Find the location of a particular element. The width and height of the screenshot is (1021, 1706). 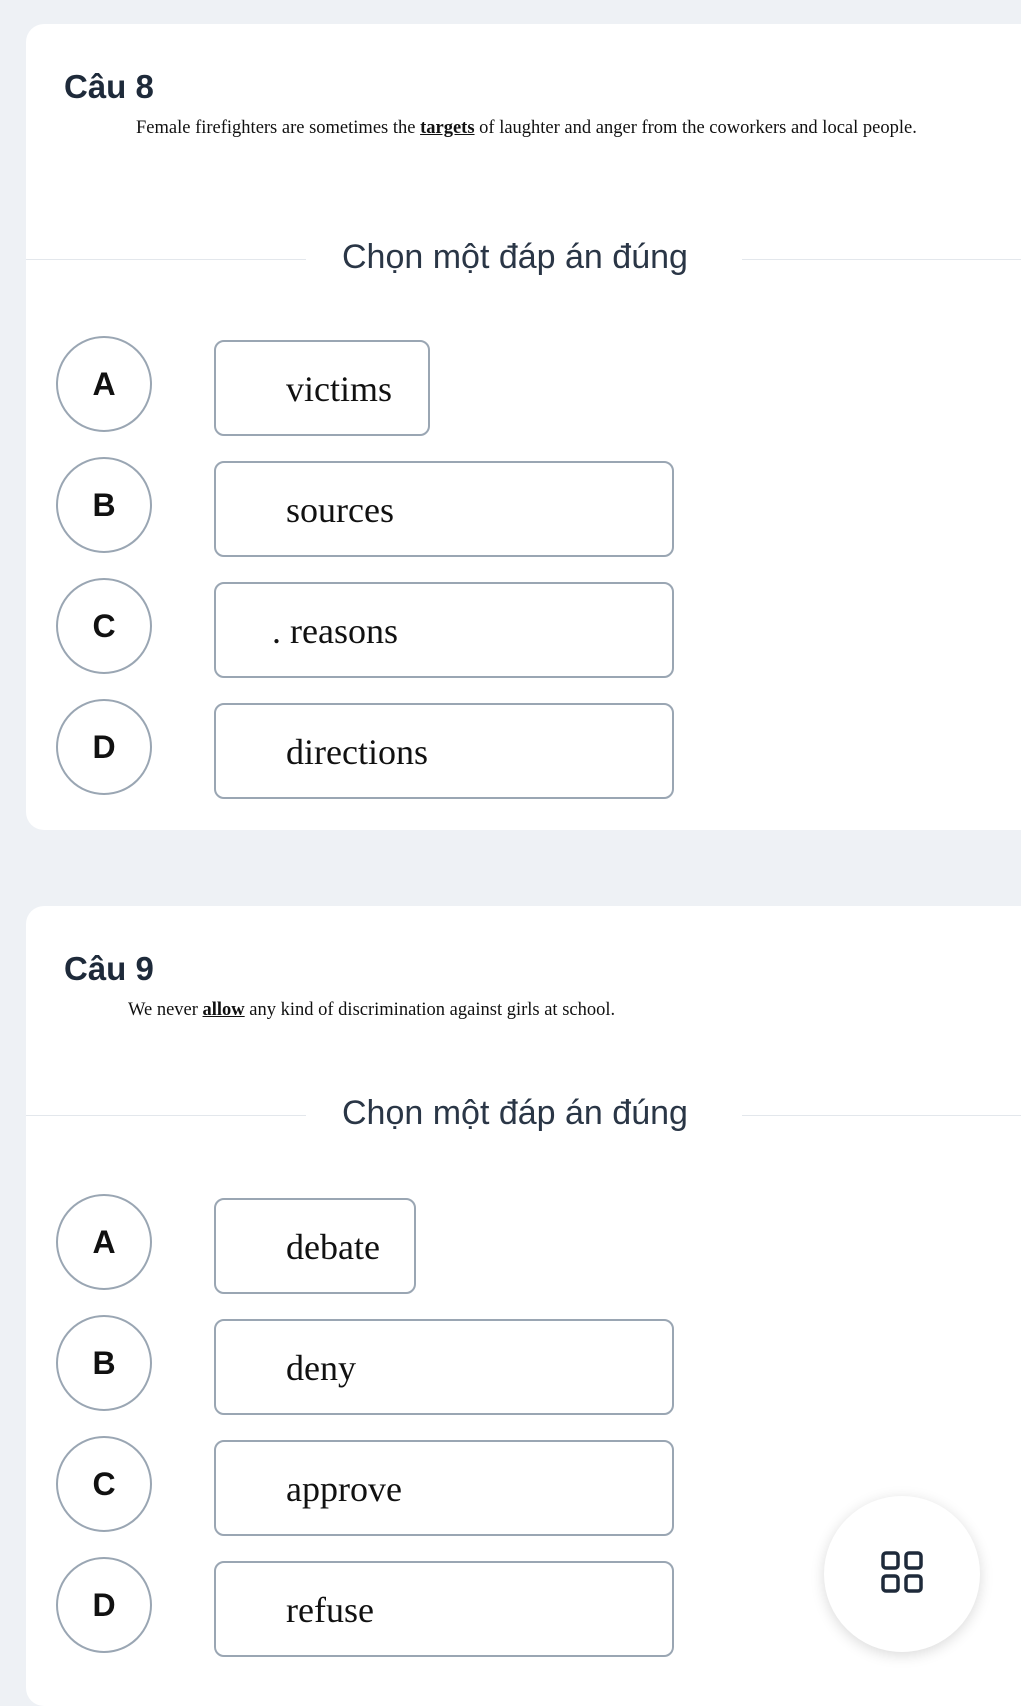

option-b: B deny is located at coordinates (366, 1365).